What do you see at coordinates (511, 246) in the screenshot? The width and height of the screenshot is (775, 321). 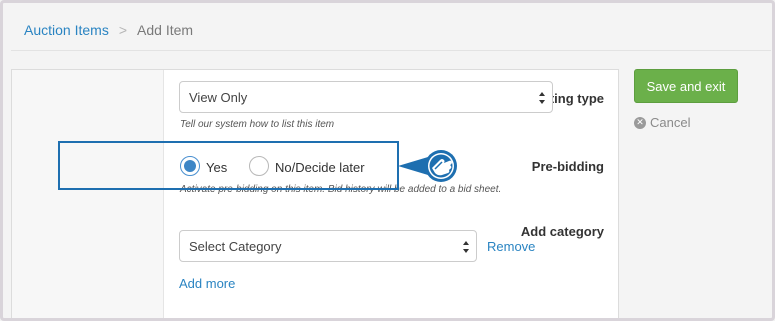 I see `remove-category-link: Remove` at bounding box center [511, 246].